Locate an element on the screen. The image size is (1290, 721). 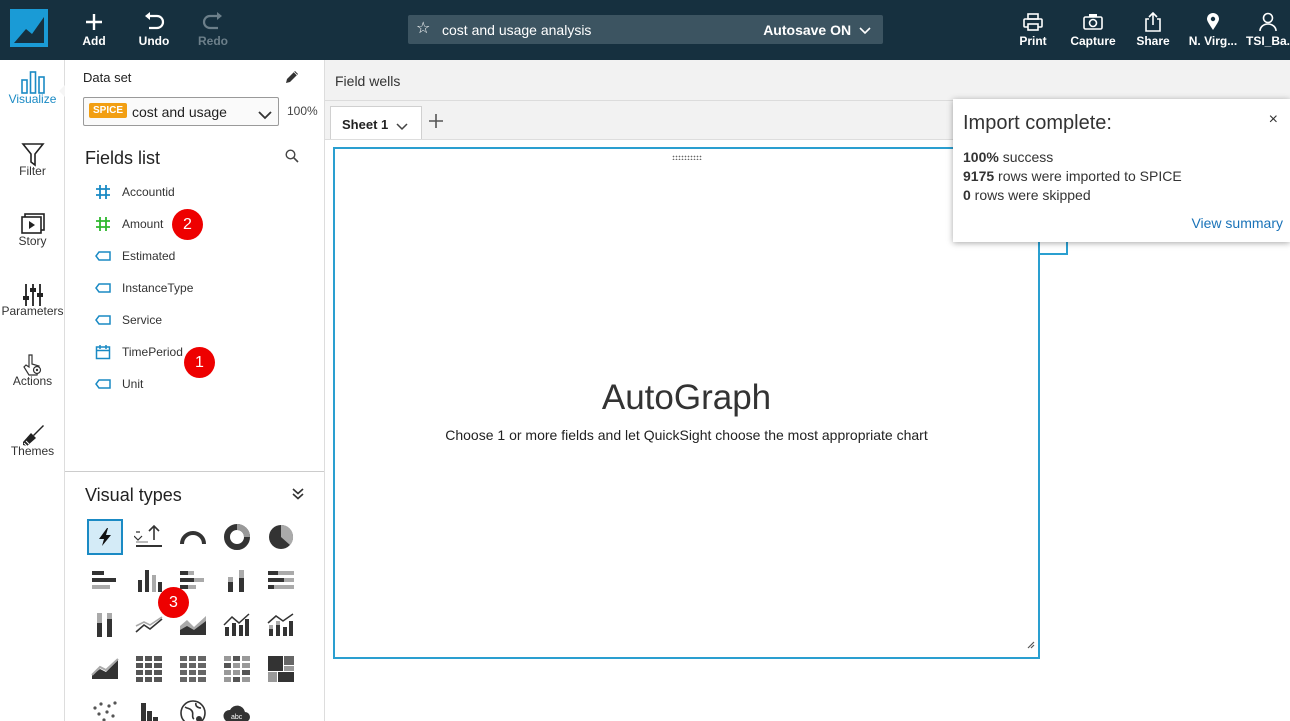
field-wells-bar: Field wells is located at coordinates (807, 80).